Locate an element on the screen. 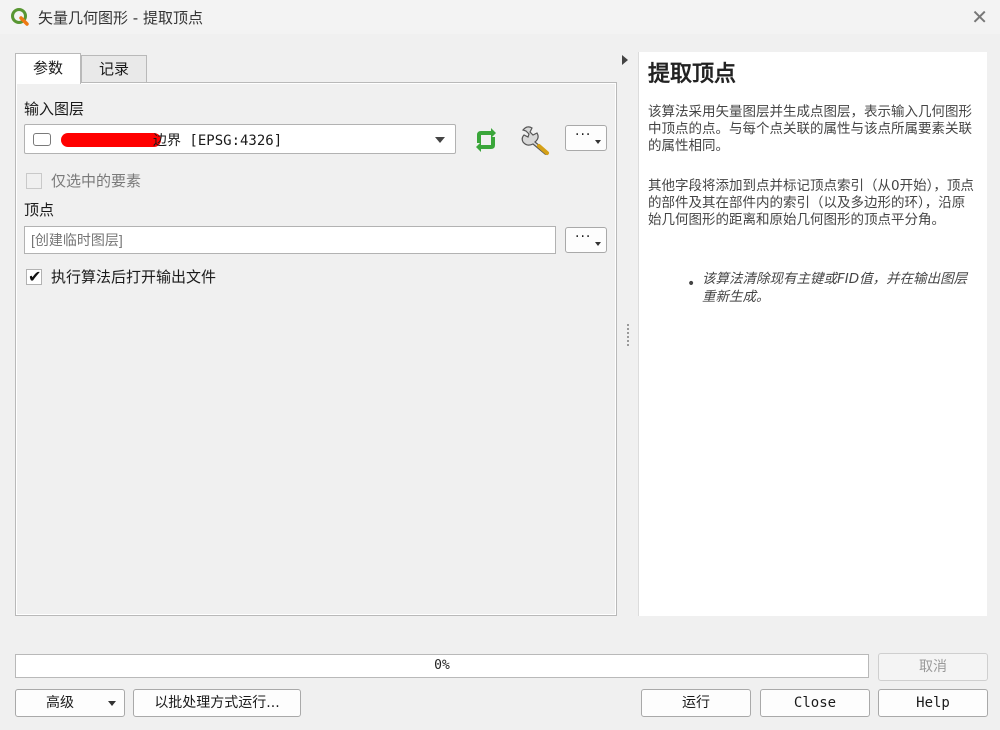 The width and height of the screenshot is (1000, 730). open-output-label: 执行算法后打开输出文件 is located at coordinates (134, 277).